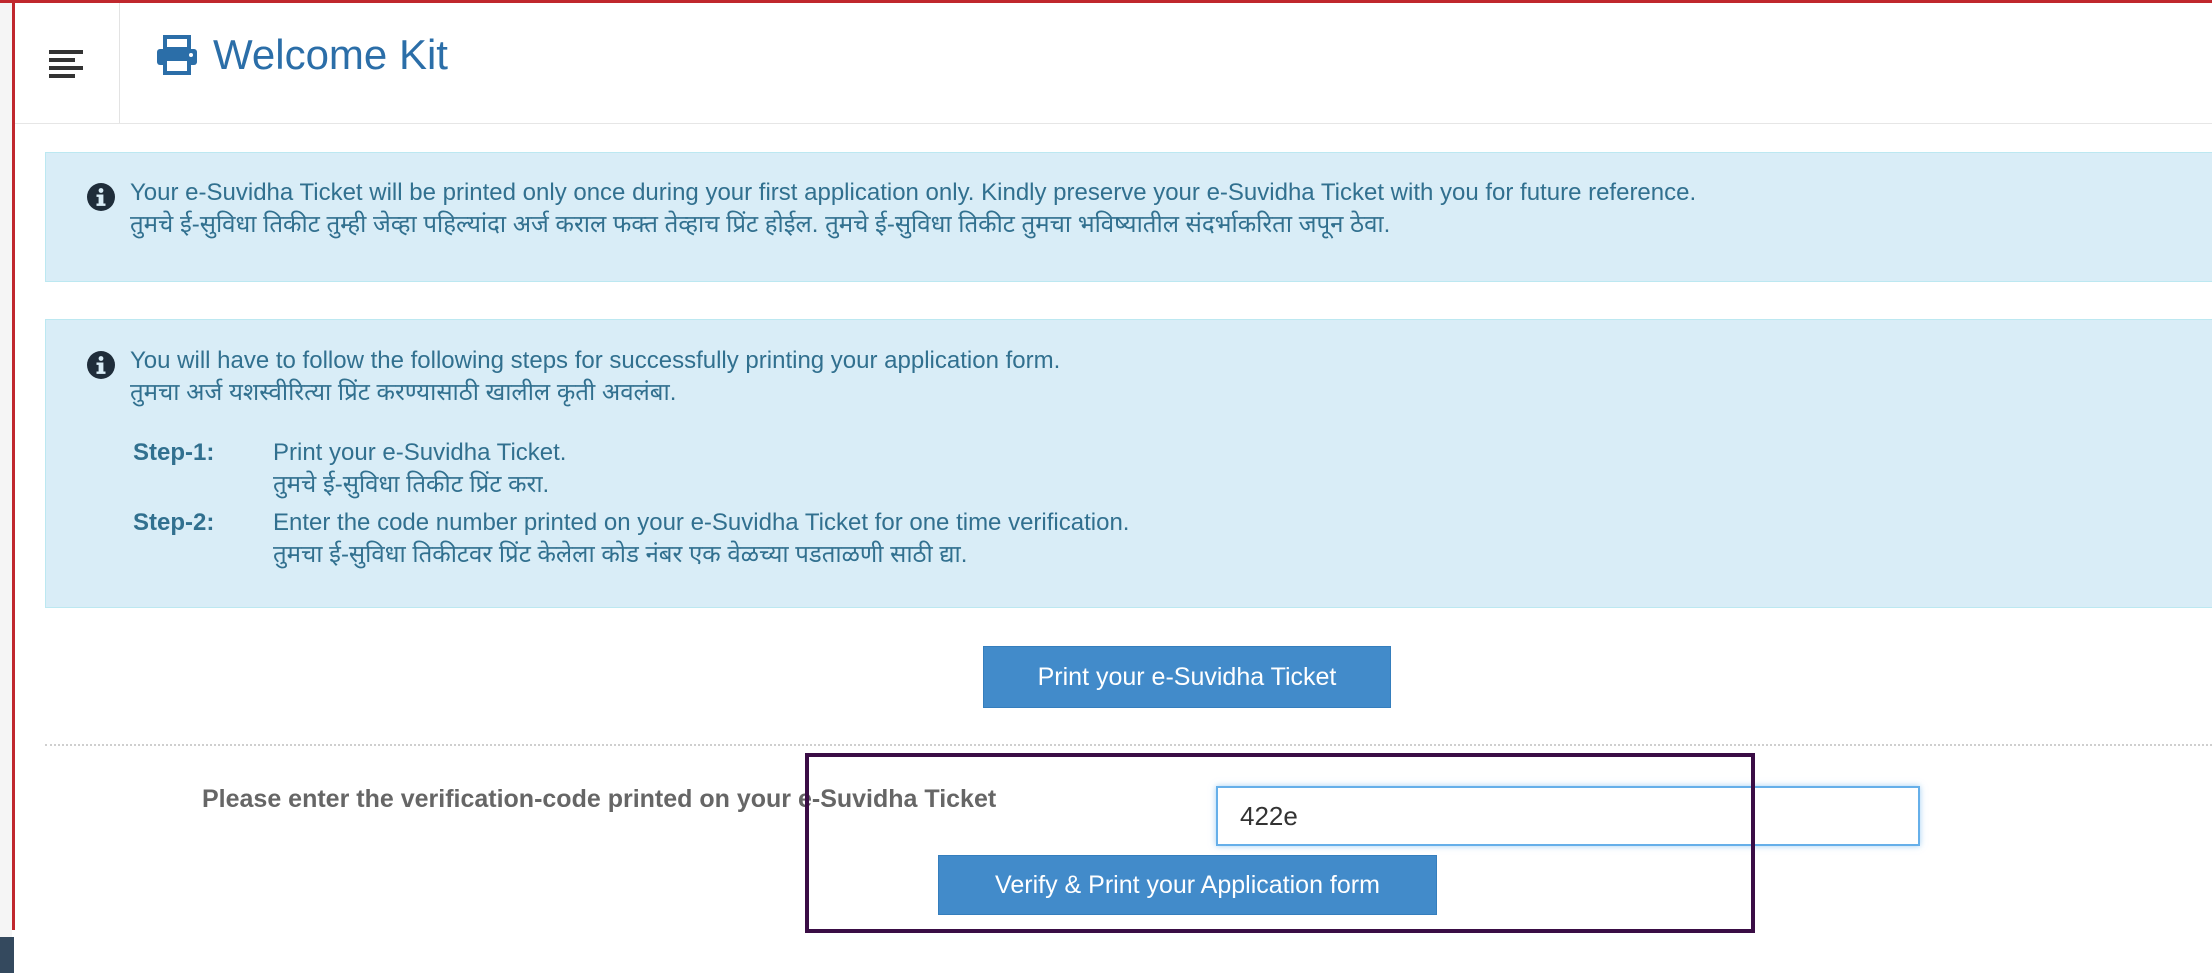  What do you see at coordinates (7, 955) in the screenshot?
I see `left-corner-block` at bounding box center [7, 955].